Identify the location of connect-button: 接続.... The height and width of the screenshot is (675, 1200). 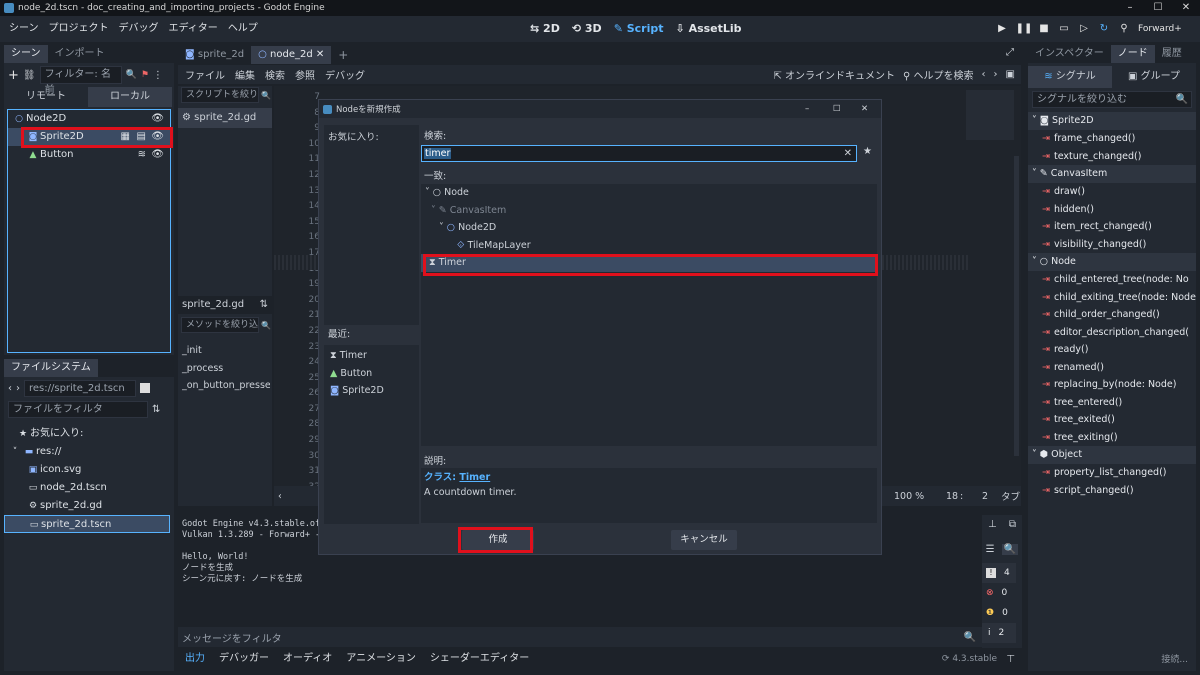
(1174, 658).